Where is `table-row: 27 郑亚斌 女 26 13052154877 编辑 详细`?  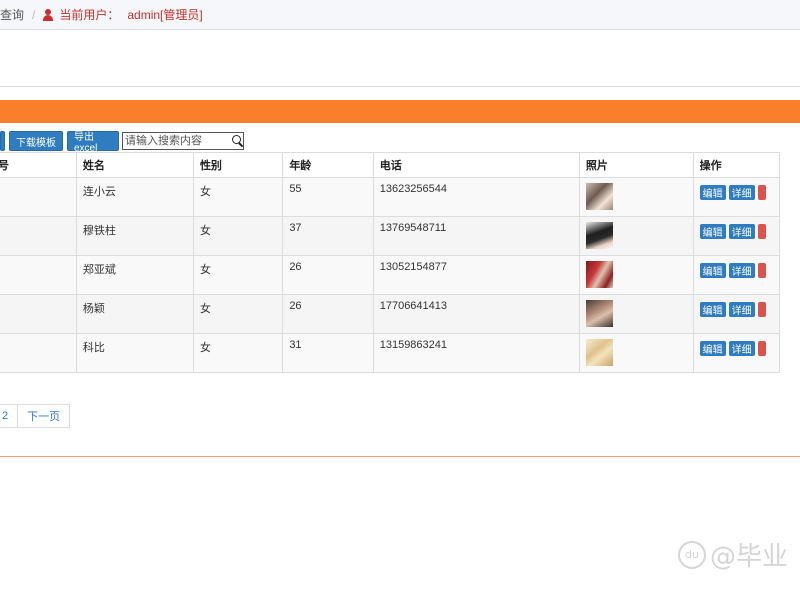 table-row: 27 郑亚斌 女 26 13052154877 编辑 详细 is located at coordinates (390, 275).